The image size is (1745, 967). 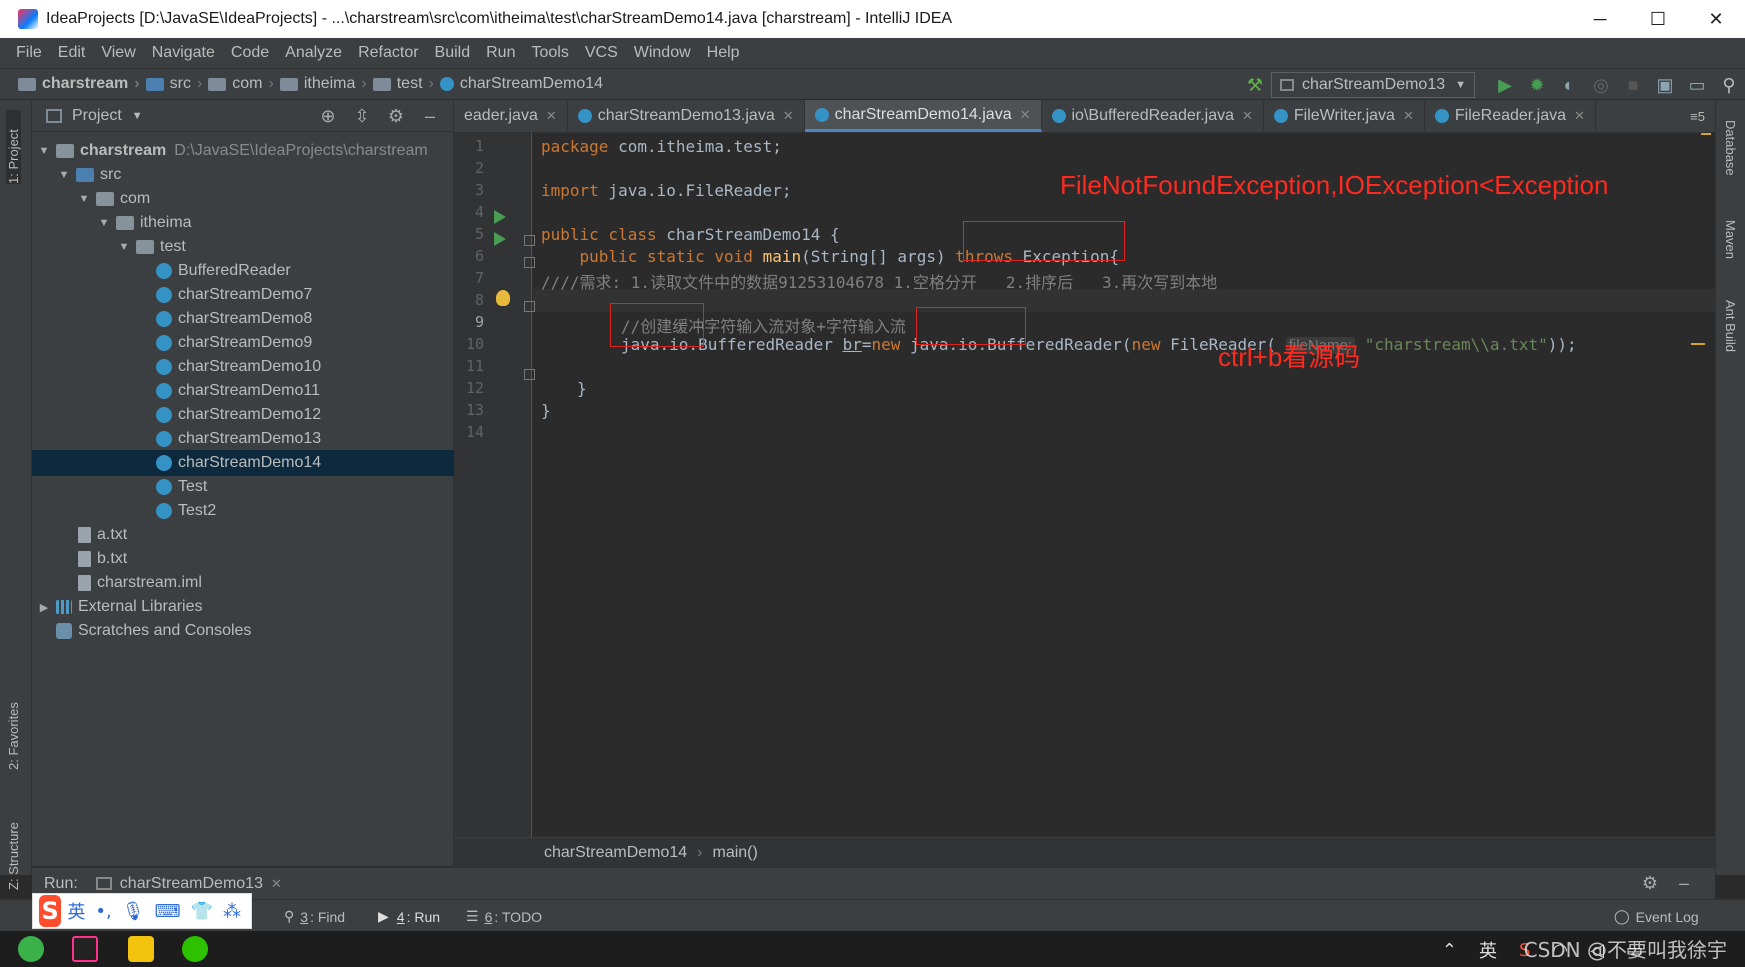 What do you see at coordinates (50, 911) in the screenshot?
I see `sogou-logo-icon: S` at bounding box center [50, 911].